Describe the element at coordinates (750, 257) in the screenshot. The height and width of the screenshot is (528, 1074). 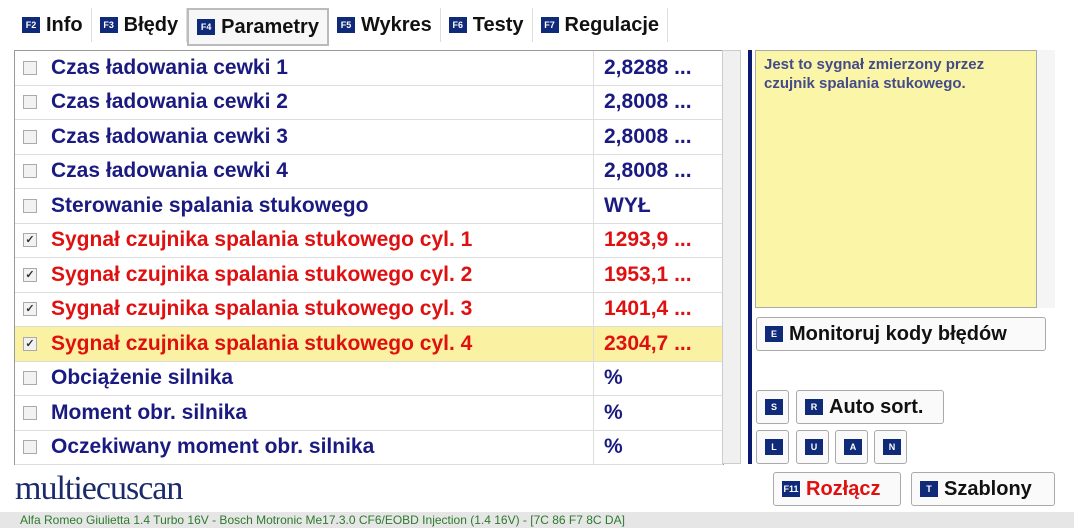
I see `panel-divider` at that location.